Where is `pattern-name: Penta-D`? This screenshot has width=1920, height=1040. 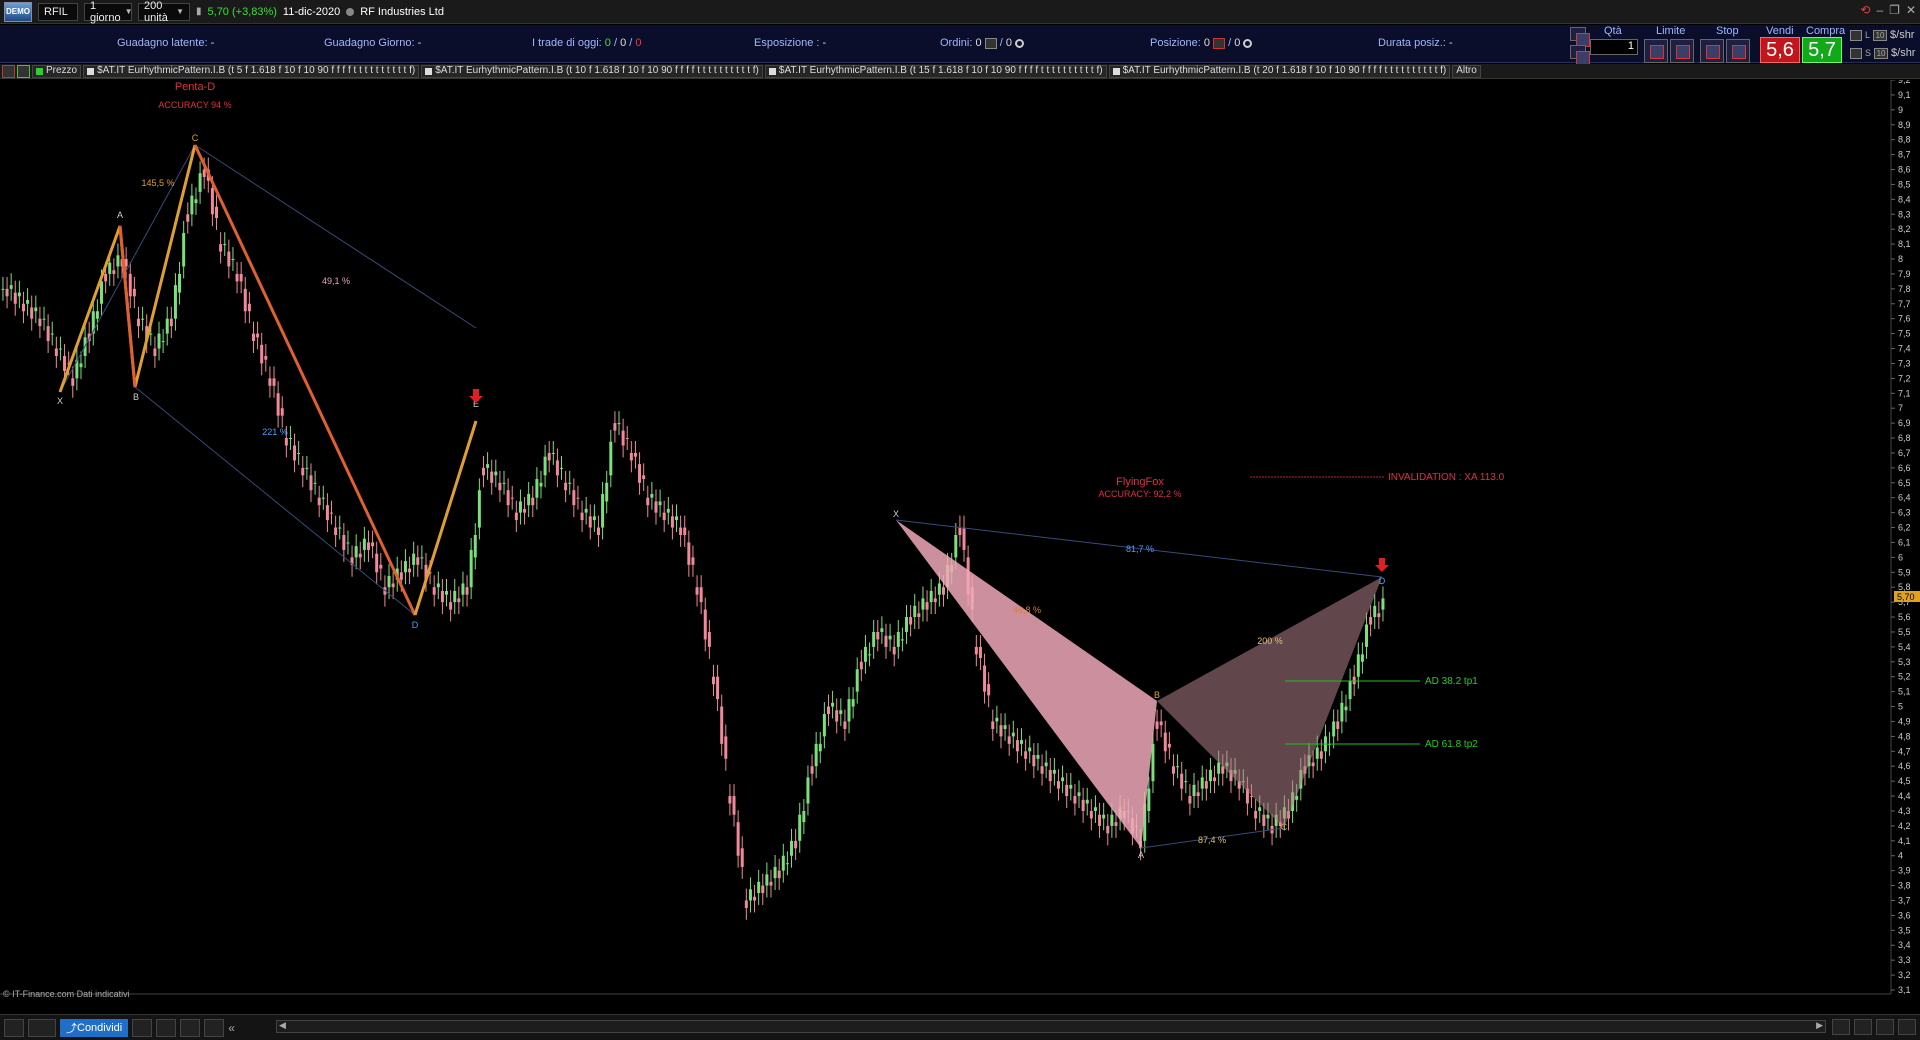
pattern-name: Penta-D is located at coordinates (195, 87).